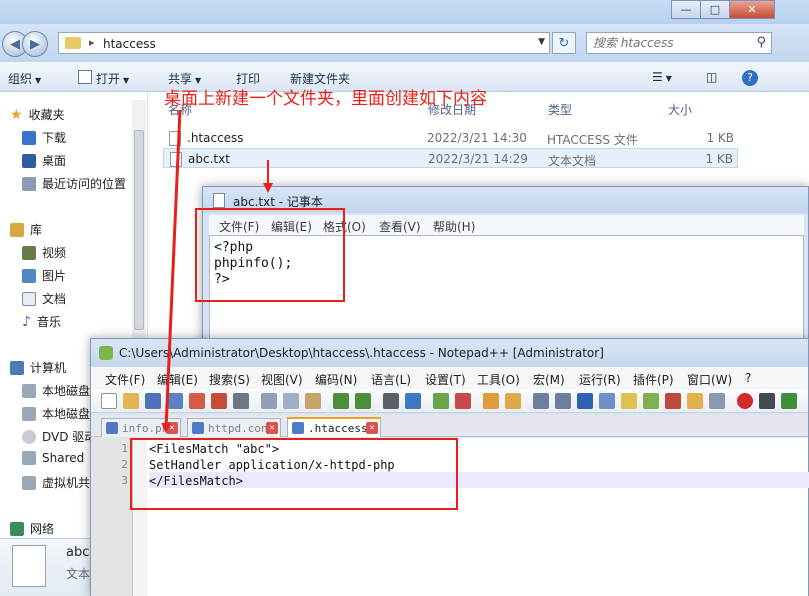 This screenshot has width=809, height=596. What do you see at coordinates (563, 401) in the screenshot?
I see `show-all-characters-icon` at bounding box center [563, 401].